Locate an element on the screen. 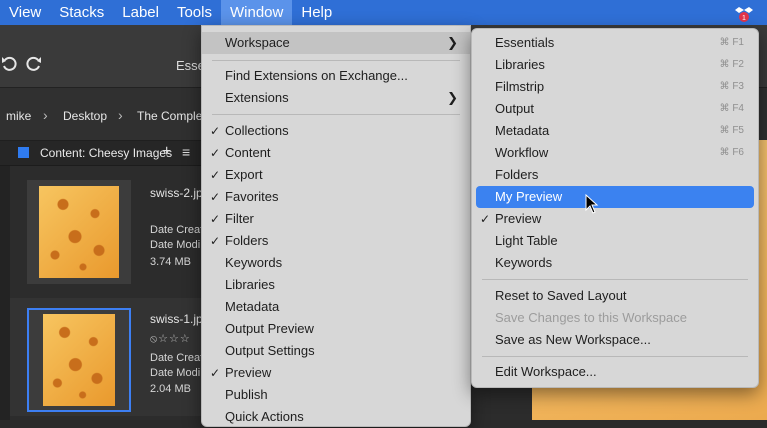 The width and height of the screenshot is (767, 428). menu-item-filter: ✓ Filter is located at coordinates (336, 219).